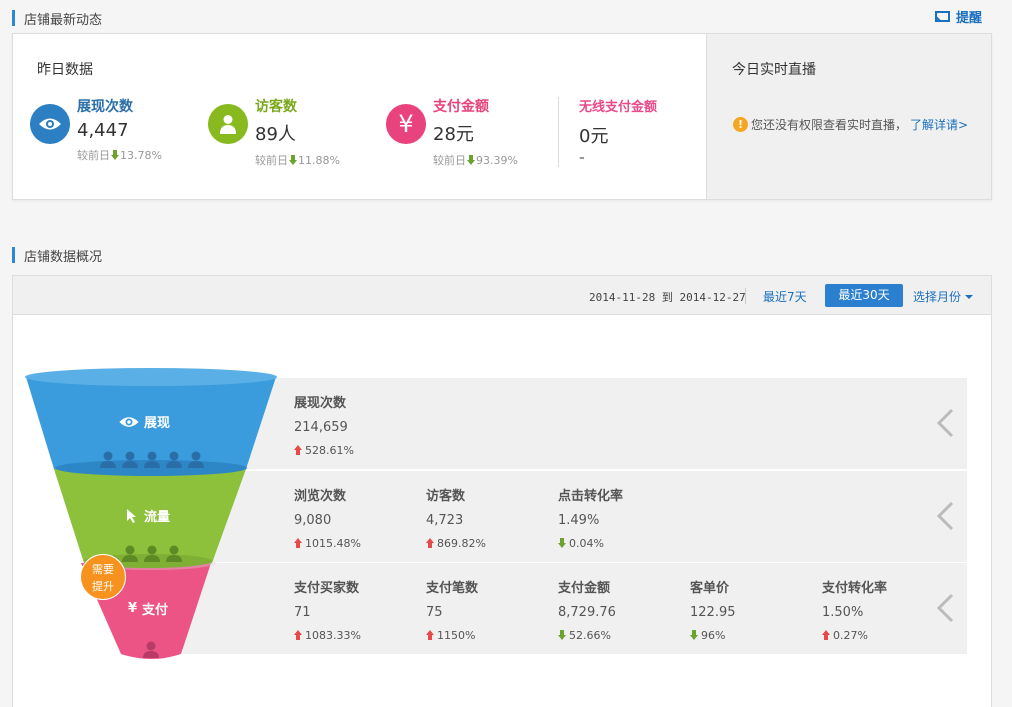 This screenshot has height=707, width=1012. I want to click on section-header-overview: 店铺数据概况, so click(57, 255).